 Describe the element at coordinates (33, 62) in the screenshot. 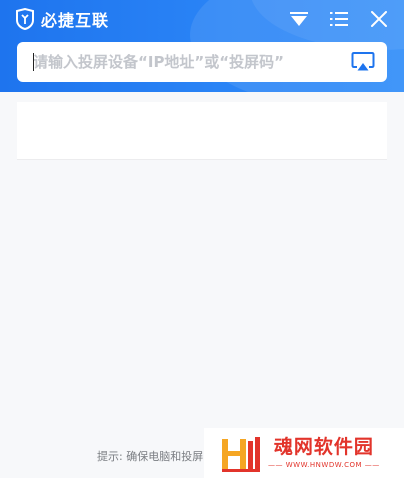

I see `text-caret` at that location.